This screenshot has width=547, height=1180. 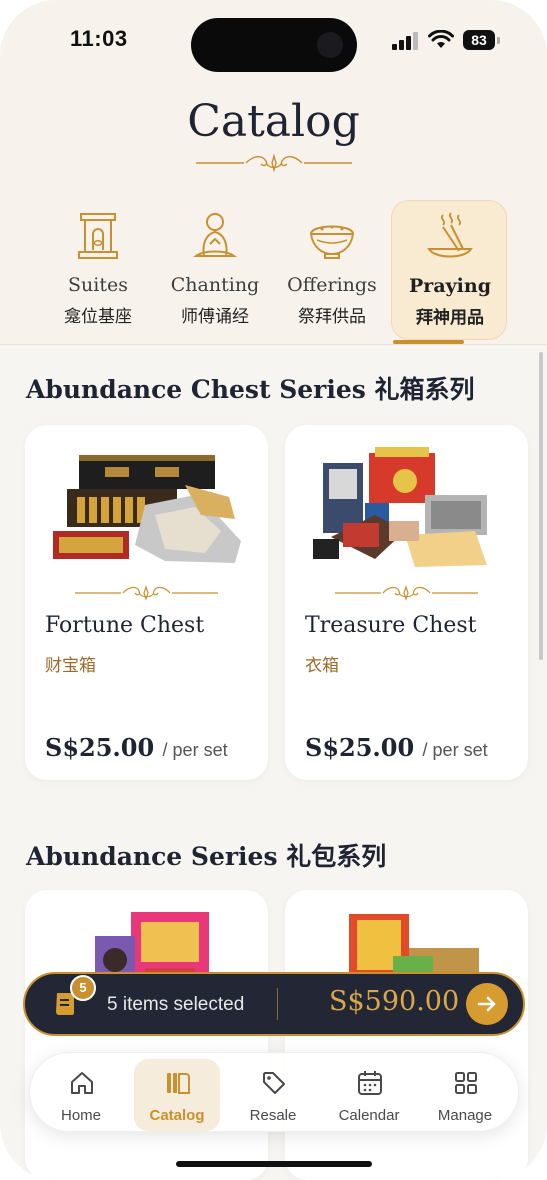 I want to click on product-card-treasure-chest: Treasure Chest 衣箱 S$25.00 / per set, so click(x=406, y=602).